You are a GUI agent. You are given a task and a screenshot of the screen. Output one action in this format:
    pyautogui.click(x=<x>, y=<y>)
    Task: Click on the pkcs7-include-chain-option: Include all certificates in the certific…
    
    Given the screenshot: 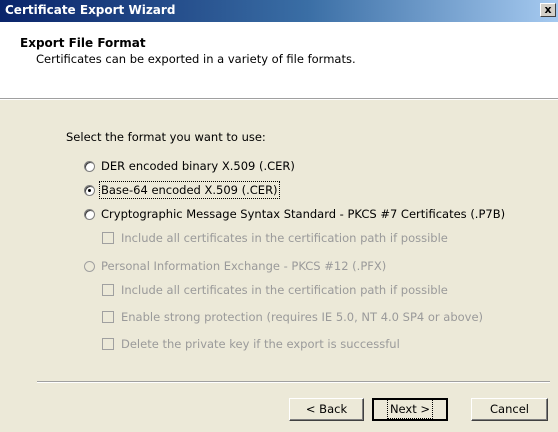 What is the action you would take?
    pyautogui.click(x=275, y=238)
    